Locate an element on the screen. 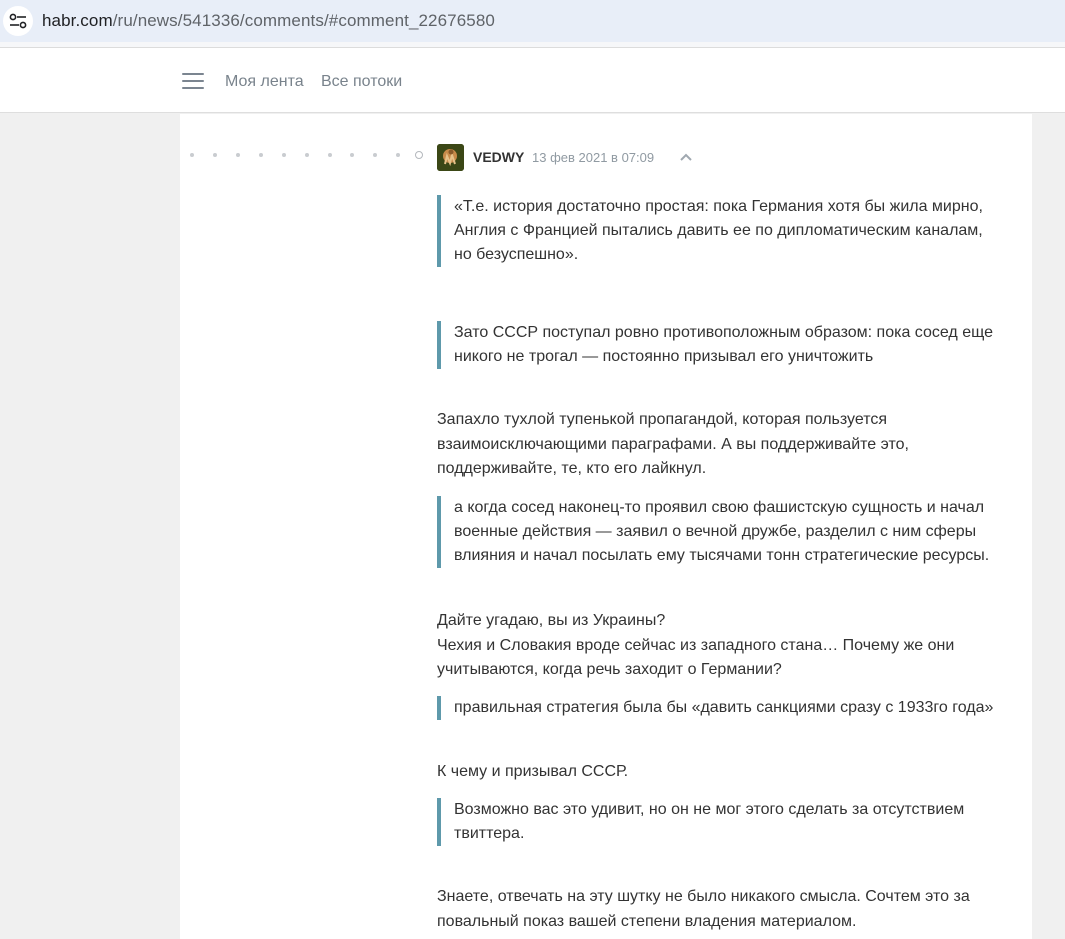 The image size is (1065, 939). paragraph-line: К чему и призывал СССР. is located at coordinates (533, 771).